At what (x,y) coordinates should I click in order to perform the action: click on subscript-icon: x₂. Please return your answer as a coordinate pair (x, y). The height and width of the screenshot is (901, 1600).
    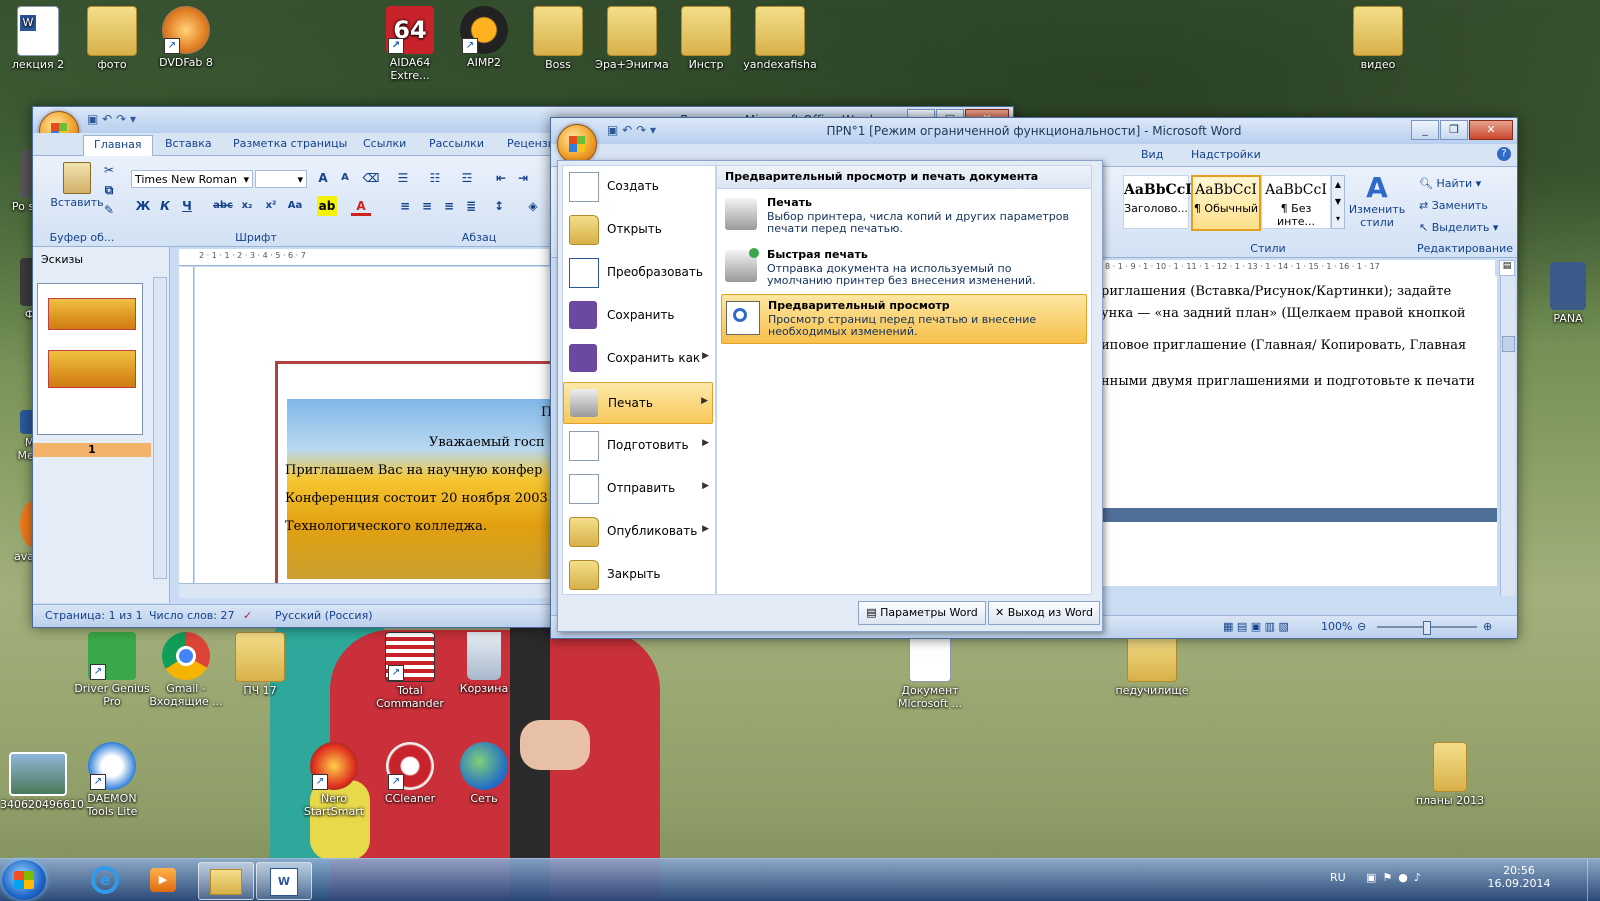
    Looking at the image, I should click on (247, 206).